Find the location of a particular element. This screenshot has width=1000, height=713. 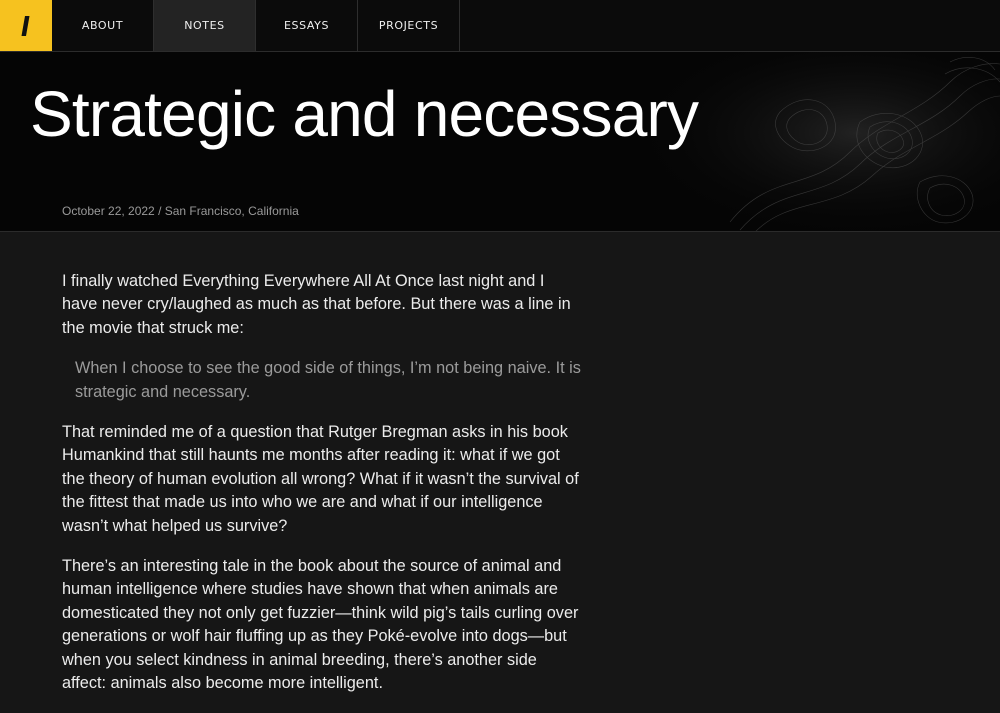

nav-essays: ESSAYS is located at coordinates (307, 25).